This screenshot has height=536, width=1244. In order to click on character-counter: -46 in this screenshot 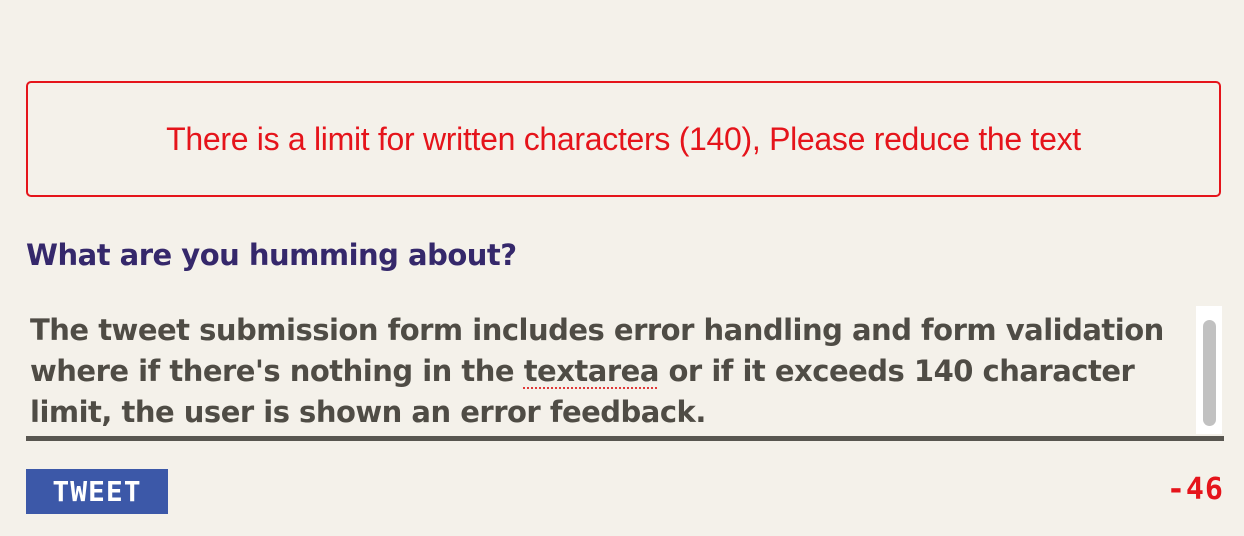, I will do `click(1195, 489)`.